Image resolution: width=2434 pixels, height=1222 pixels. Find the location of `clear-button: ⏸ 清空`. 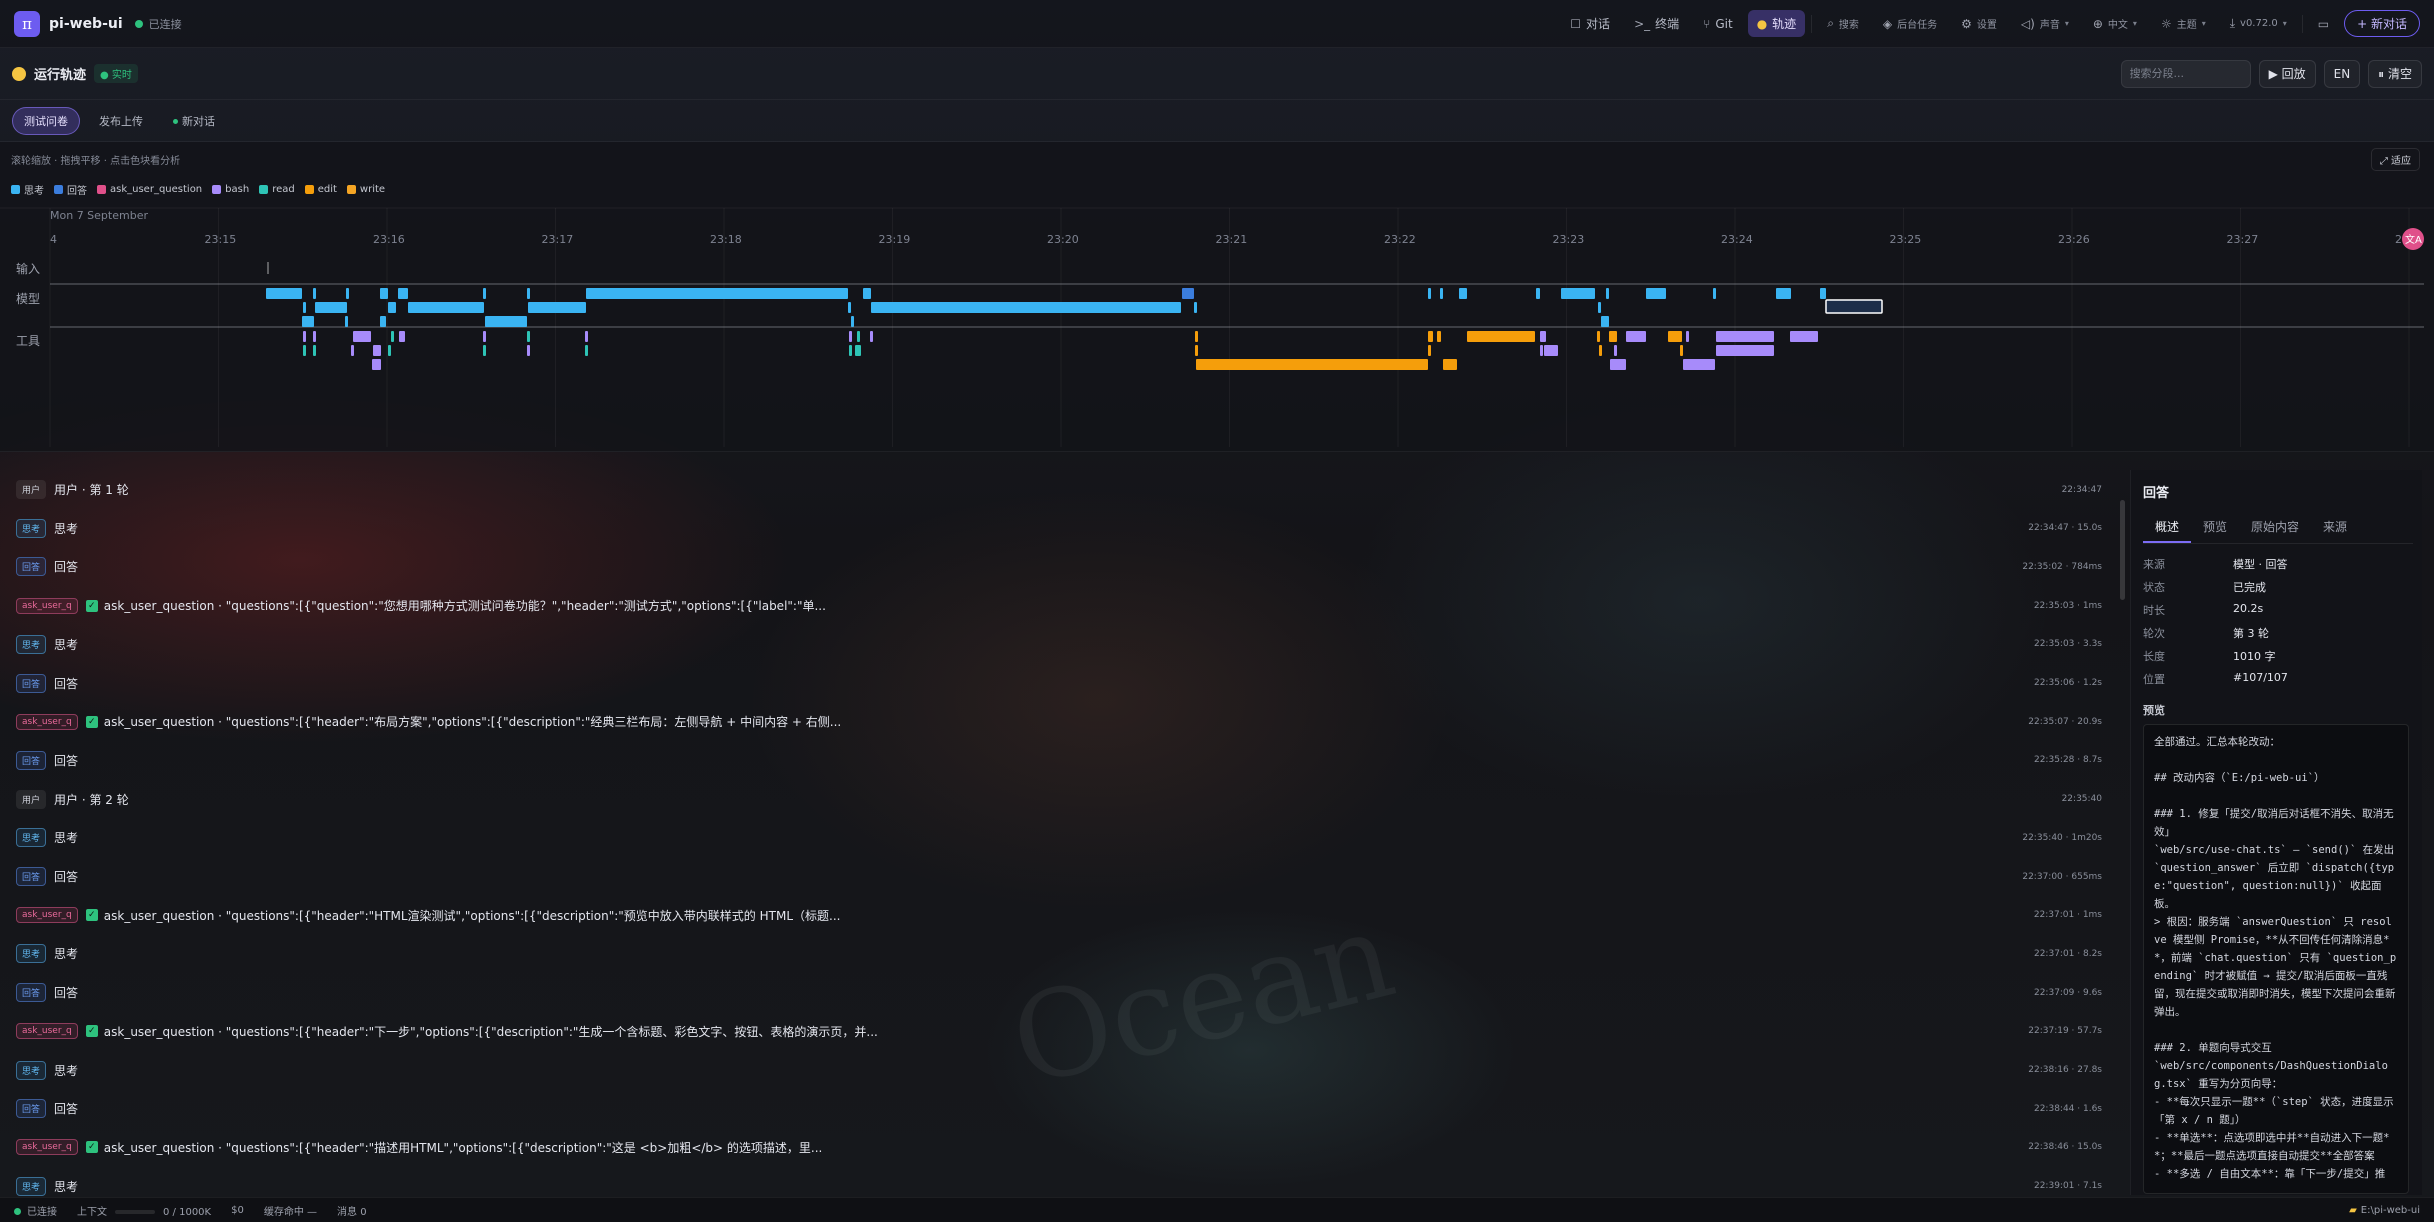

clear-button: ⏸ 清空 is located at coordinates (2395, 73).